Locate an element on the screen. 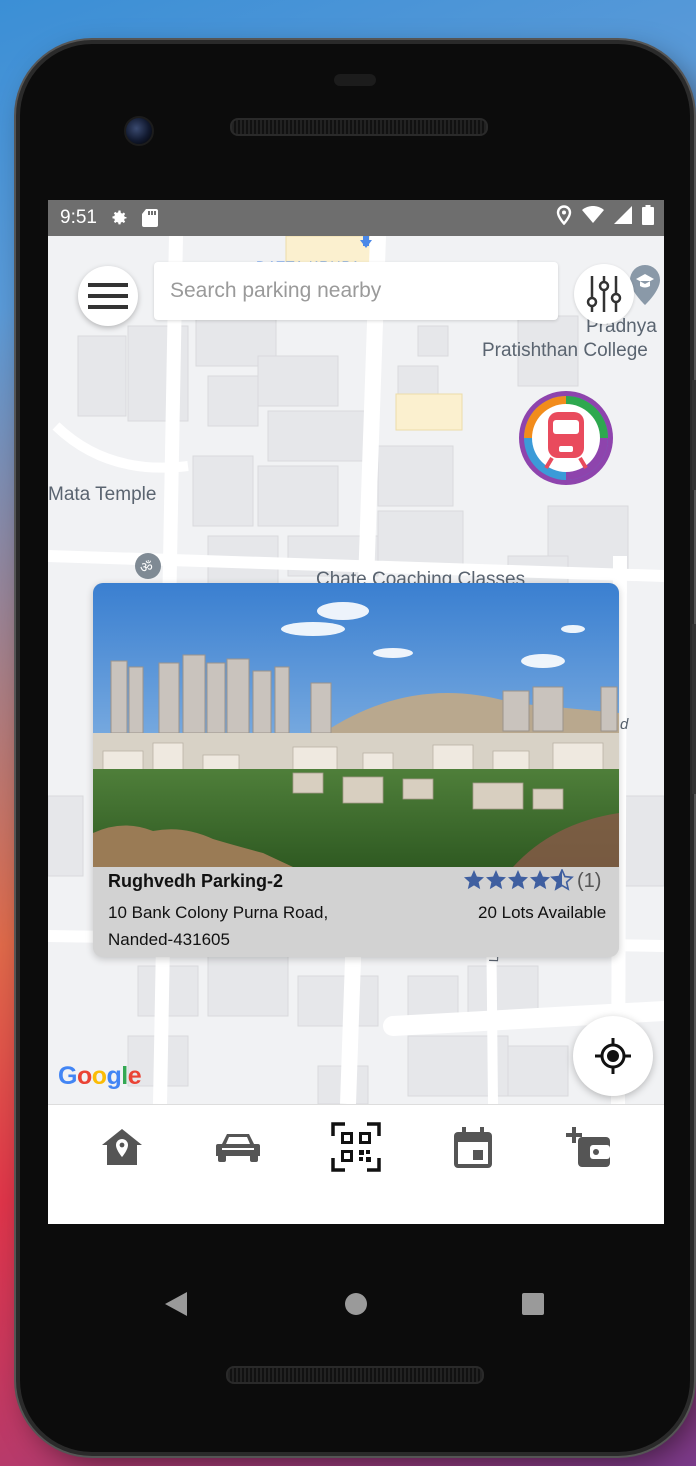 The height and width of the screenshot is (1466, 696). battery-icon is located at coordinates (648, 218).